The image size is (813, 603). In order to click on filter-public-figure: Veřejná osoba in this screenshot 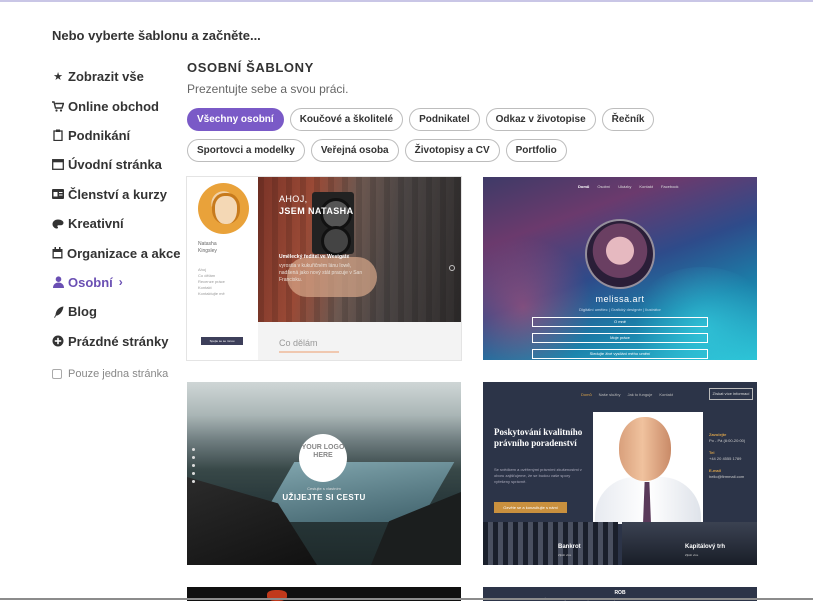, I will do `click(354, 150)`.